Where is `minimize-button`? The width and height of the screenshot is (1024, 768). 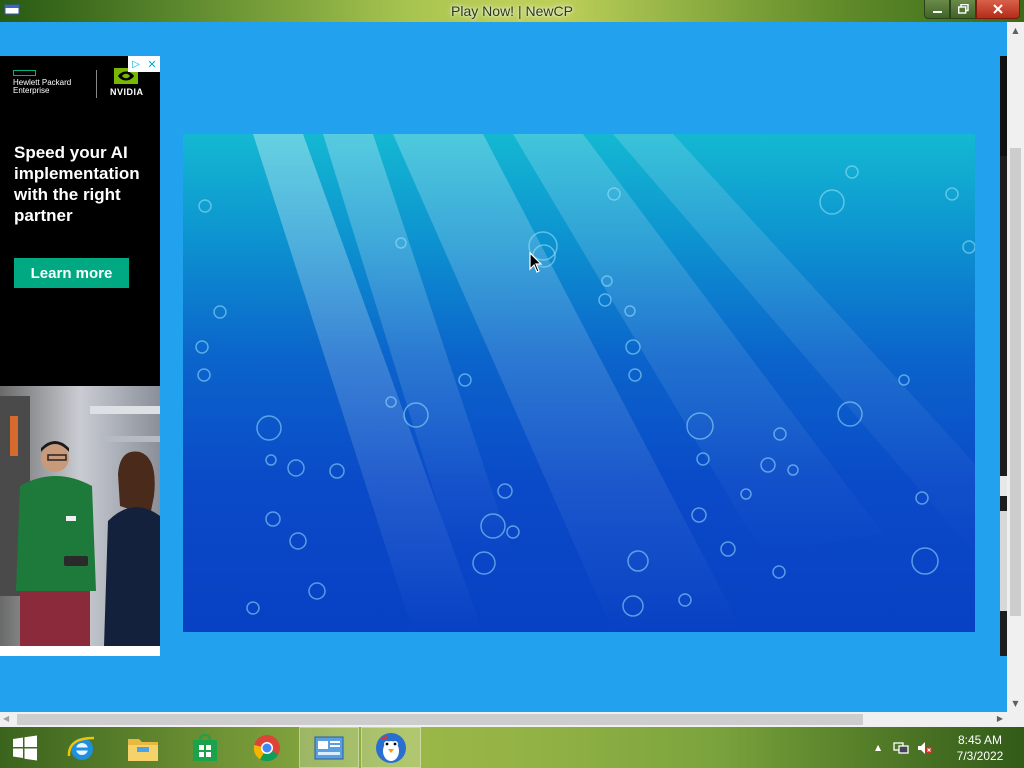 minimize-button is located at coordinates (937, 9).